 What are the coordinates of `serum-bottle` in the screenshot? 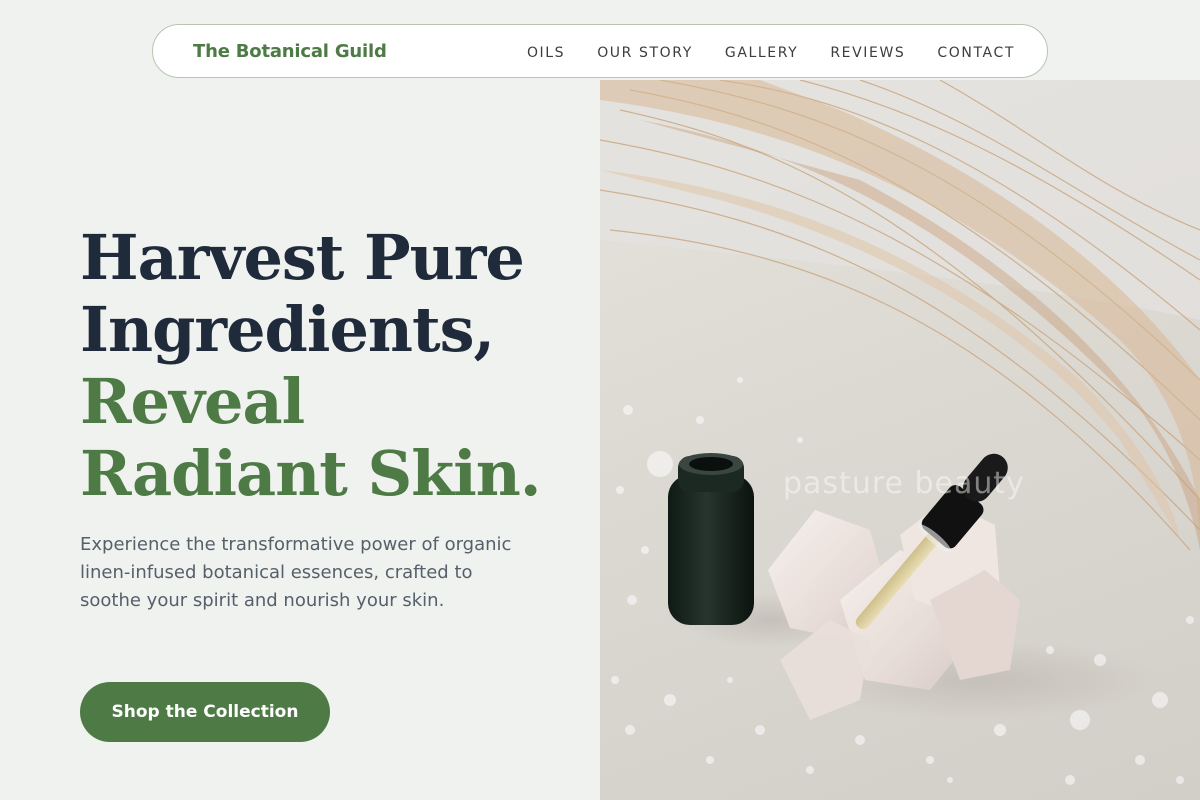 It's located at (711, 539).